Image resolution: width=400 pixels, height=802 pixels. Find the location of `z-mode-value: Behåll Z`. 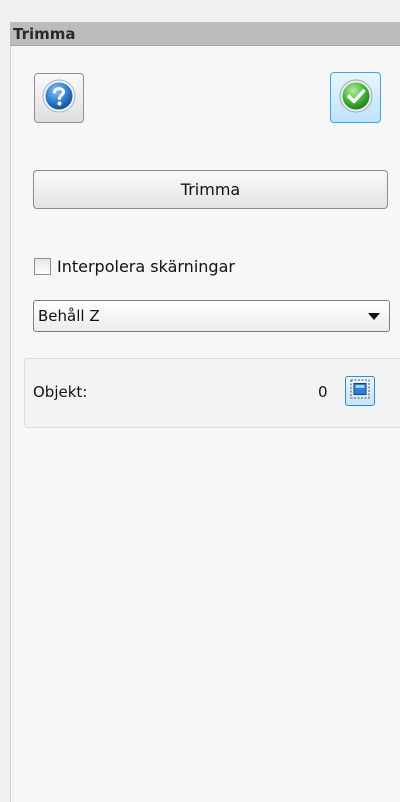

z-mode-value: Behåll Z is located at coordinates (69, 316).